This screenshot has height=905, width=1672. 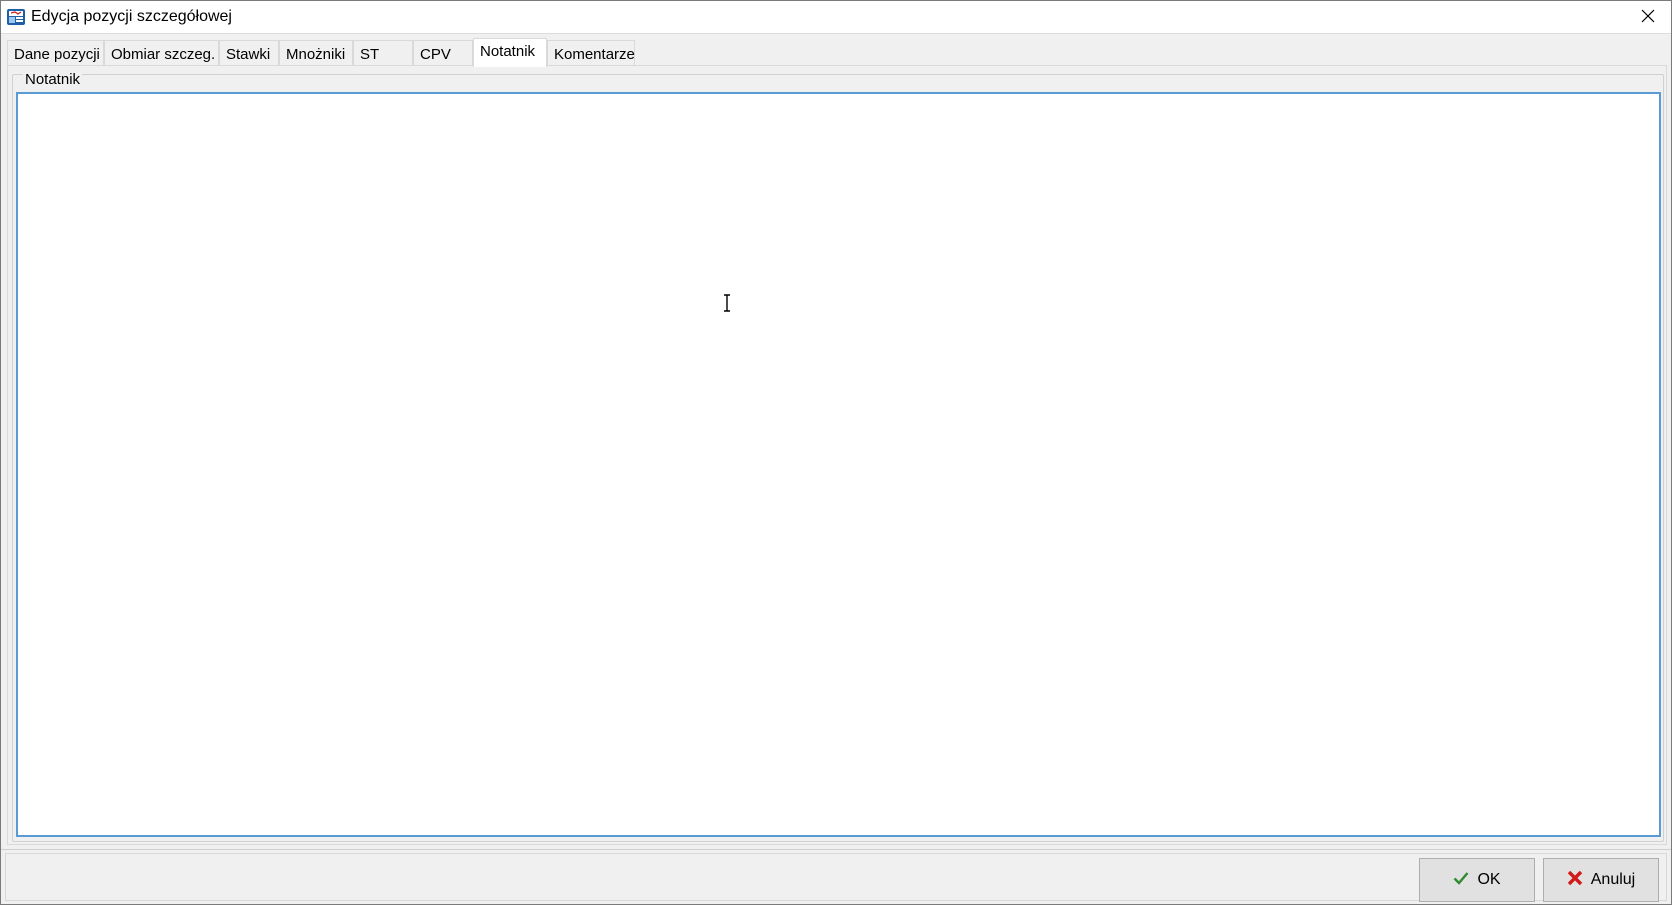 What do you see at coordinates (249, 53) in the screenshot?
I see `tab-stawki: Stawki` at bounding box center [249, 53].